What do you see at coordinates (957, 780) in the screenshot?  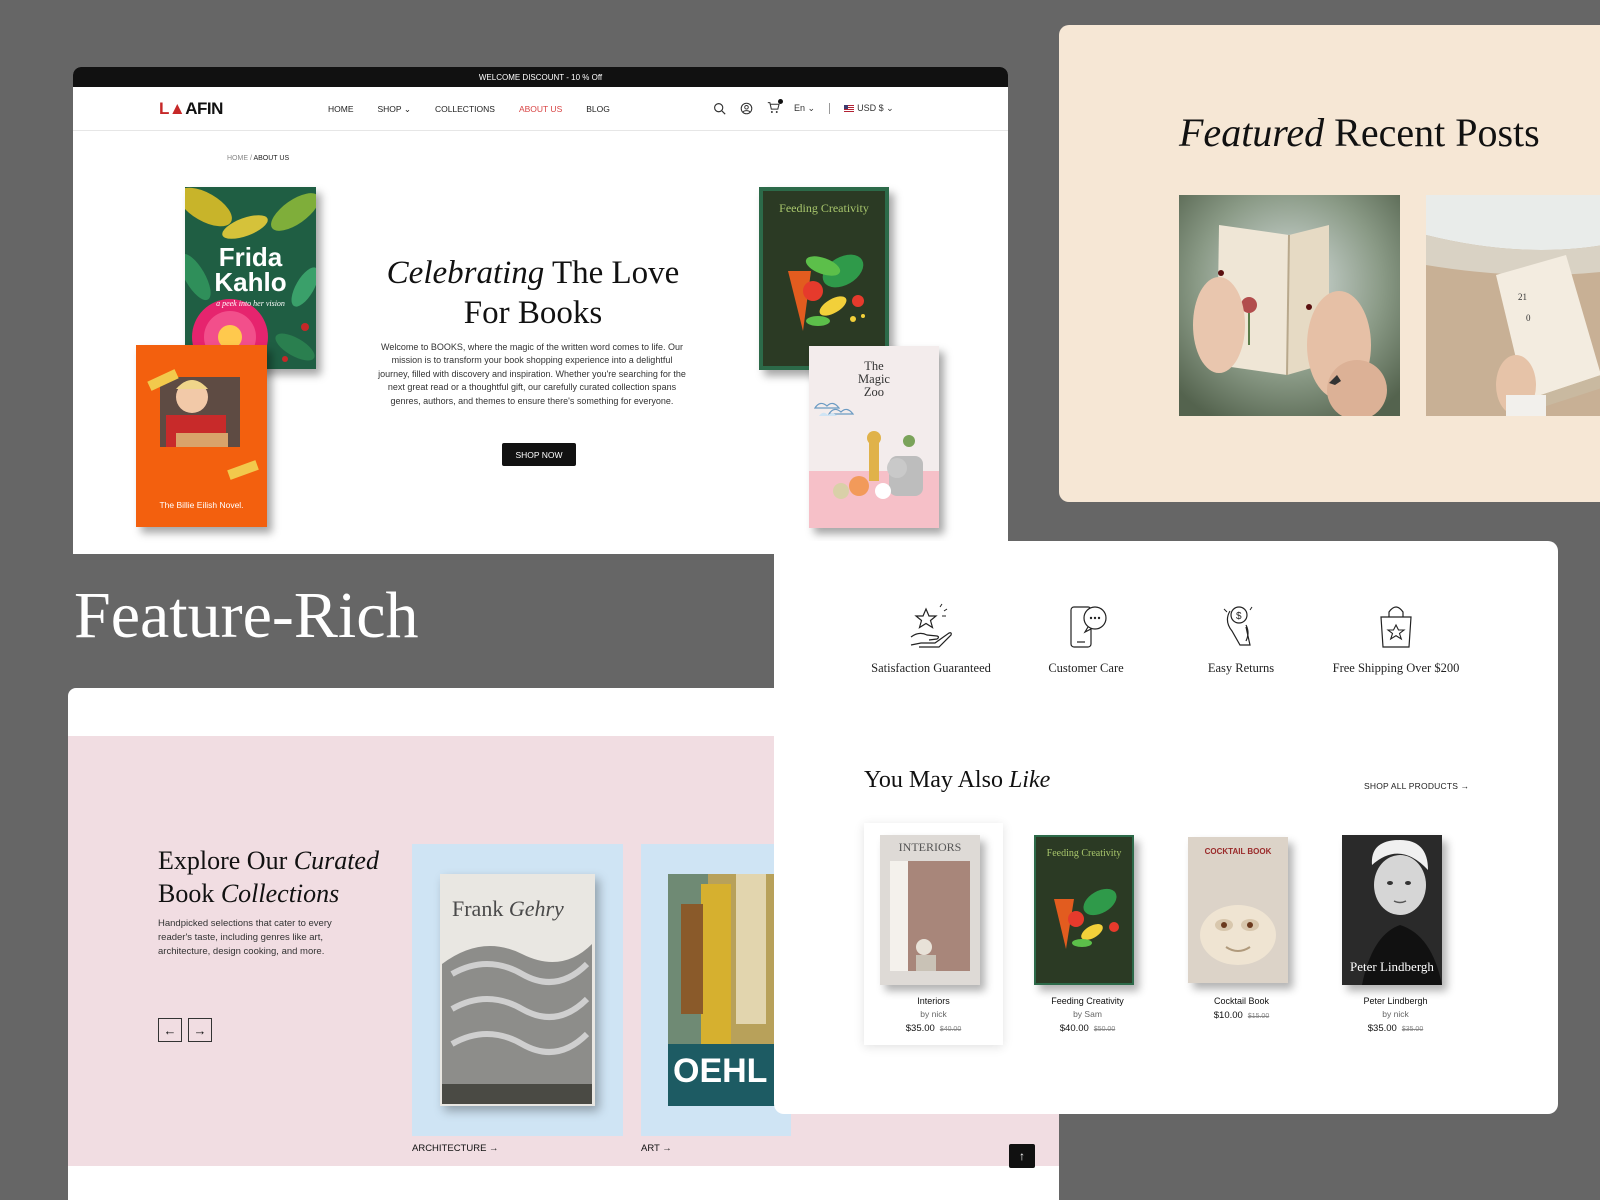 I see `you-may-also-like-title: You May Also Like` at bounding box center [957, 780].